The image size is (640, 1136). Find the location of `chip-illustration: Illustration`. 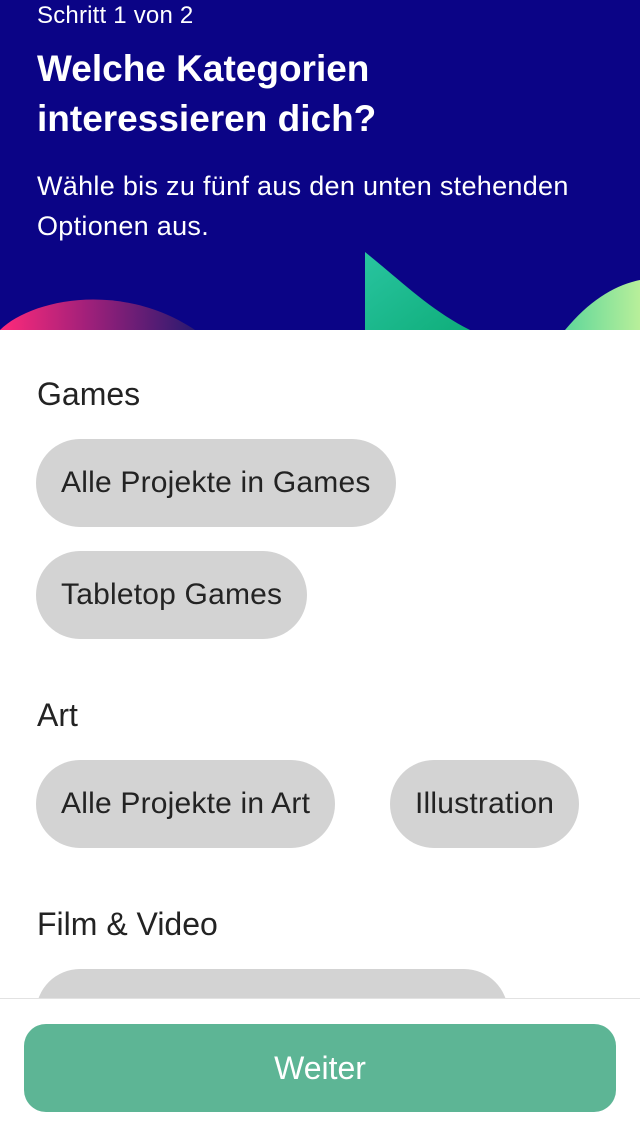

chip-illustration: Illustration is located at coordinates (485, 804).